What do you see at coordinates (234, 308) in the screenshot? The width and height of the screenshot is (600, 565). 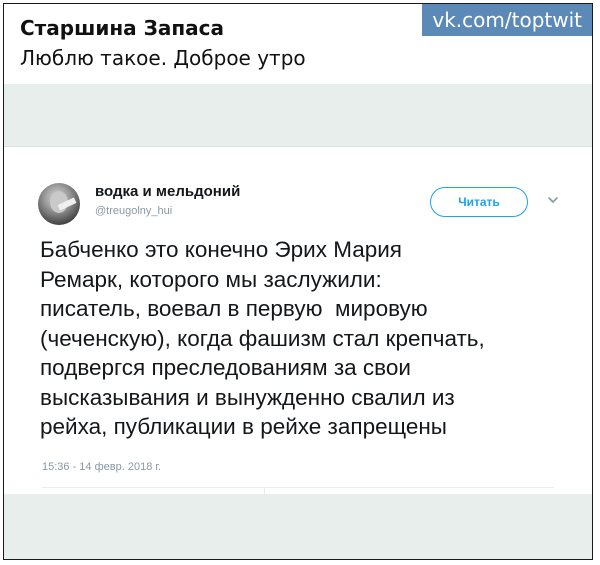 I see `tweet-text-line: писатель, воевал в первую мировую` at bounding box center [234, 308].